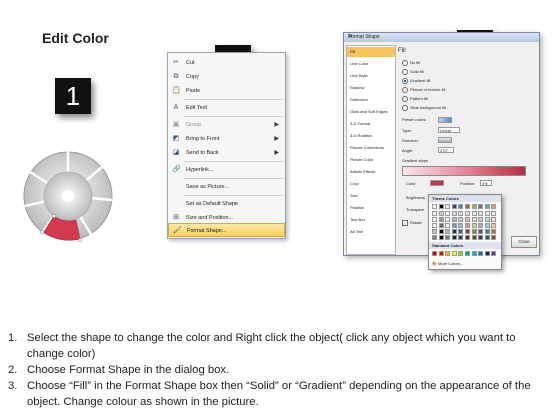 The image size is (560, 420). Describe the element at coordinates (486, 183) in the screenshot. I see `position-input: 0%` at that location.